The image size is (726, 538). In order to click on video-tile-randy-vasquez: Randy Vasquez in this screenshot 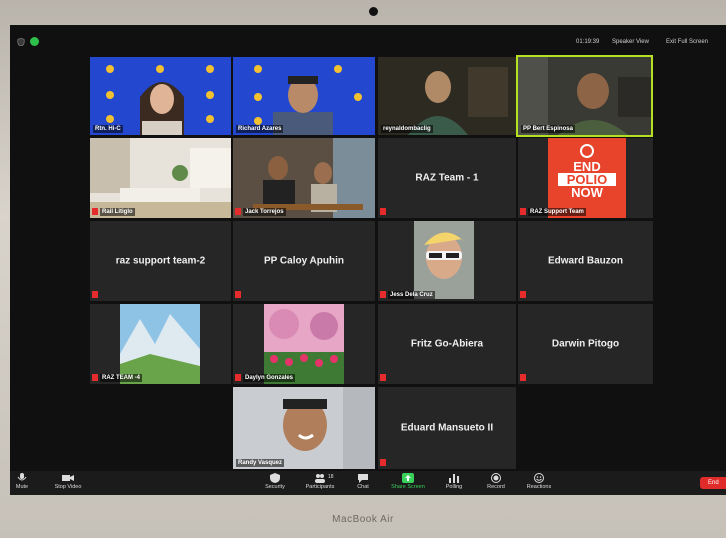, I will do `click(304, 428)`.